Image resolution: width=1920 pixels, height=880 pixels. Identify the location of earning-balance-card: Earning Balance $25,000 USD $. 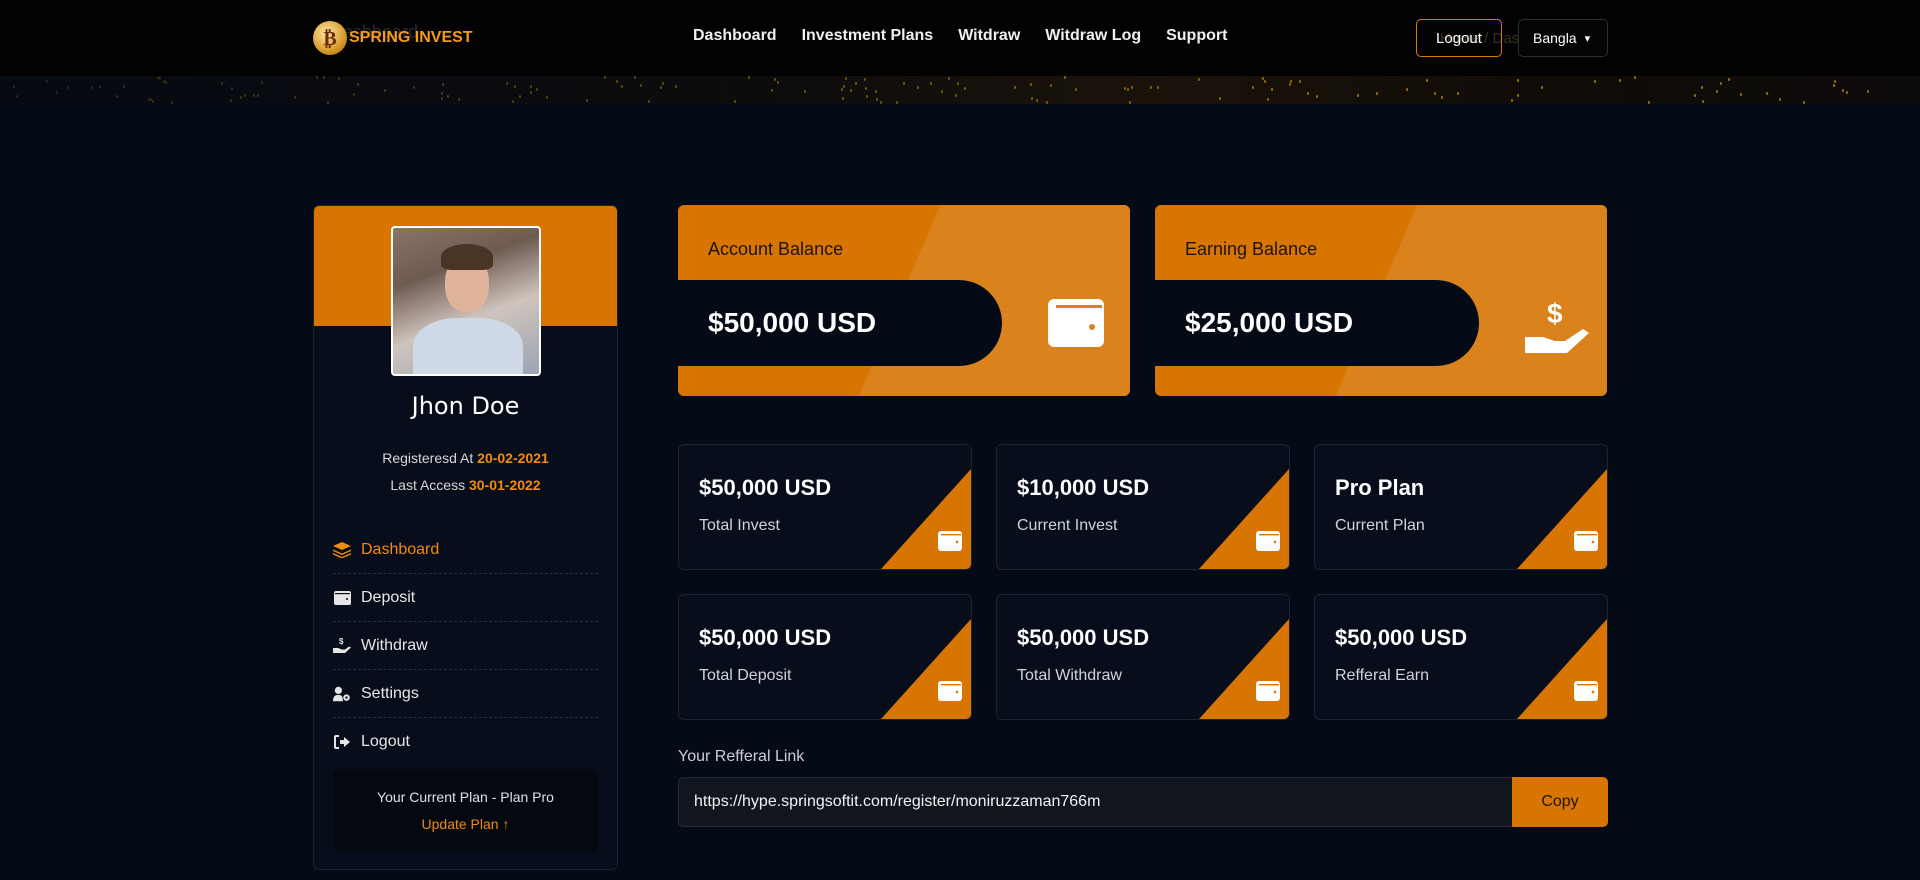
(1381, 300).